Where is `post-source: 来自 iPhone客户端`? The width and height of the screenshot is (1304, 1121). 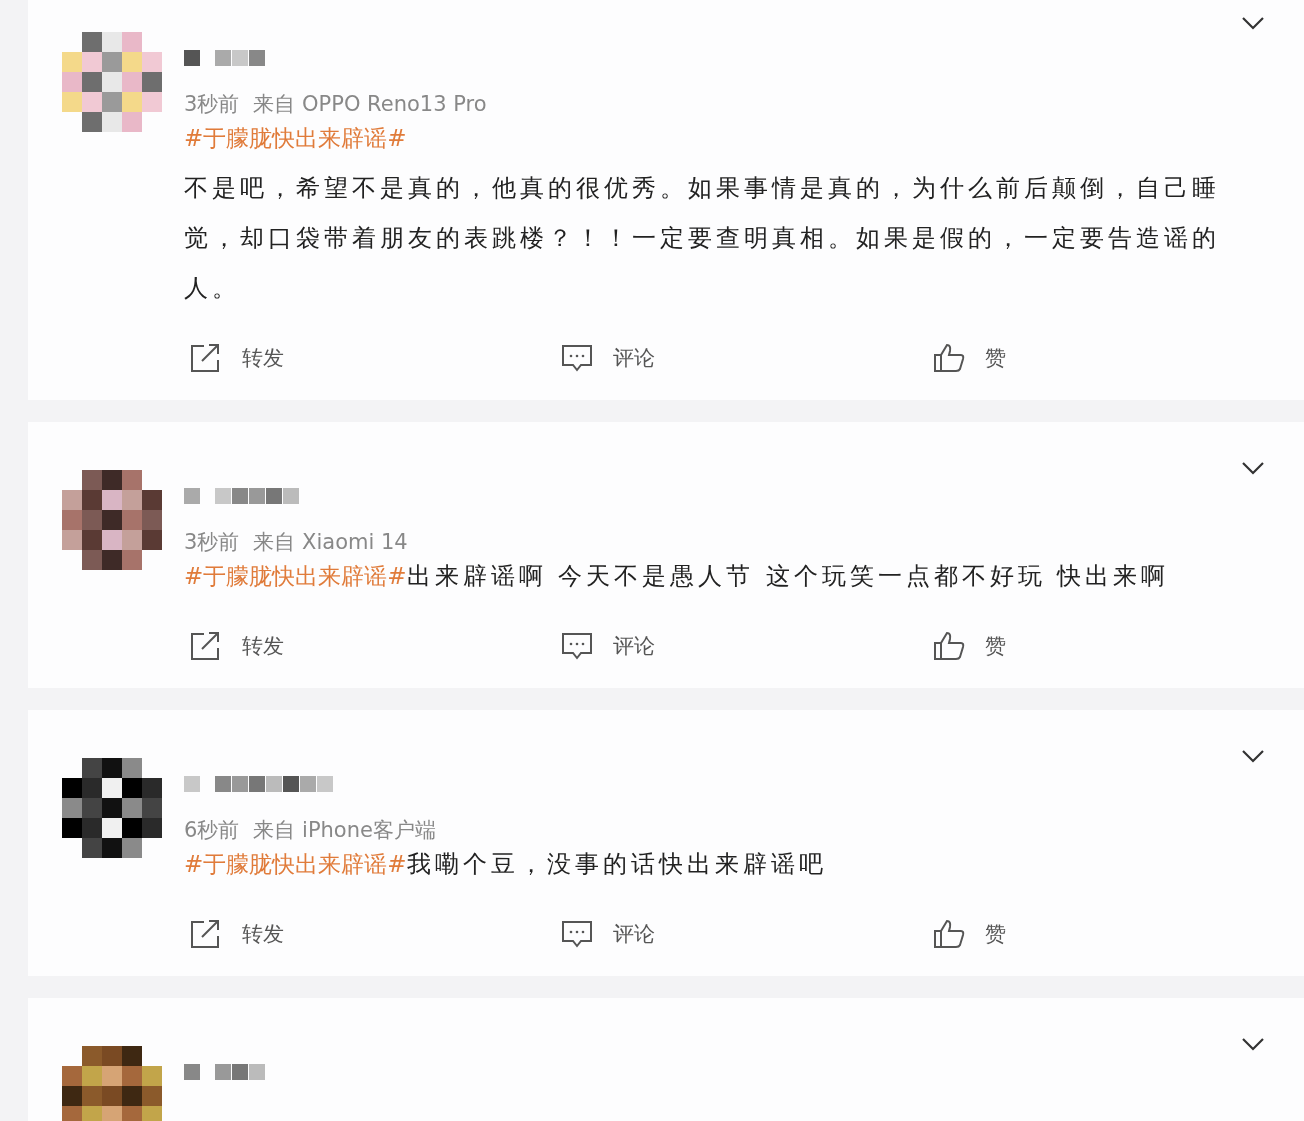
post-source: 来自 iPhone客户端 is located at coordinates (344, 830).